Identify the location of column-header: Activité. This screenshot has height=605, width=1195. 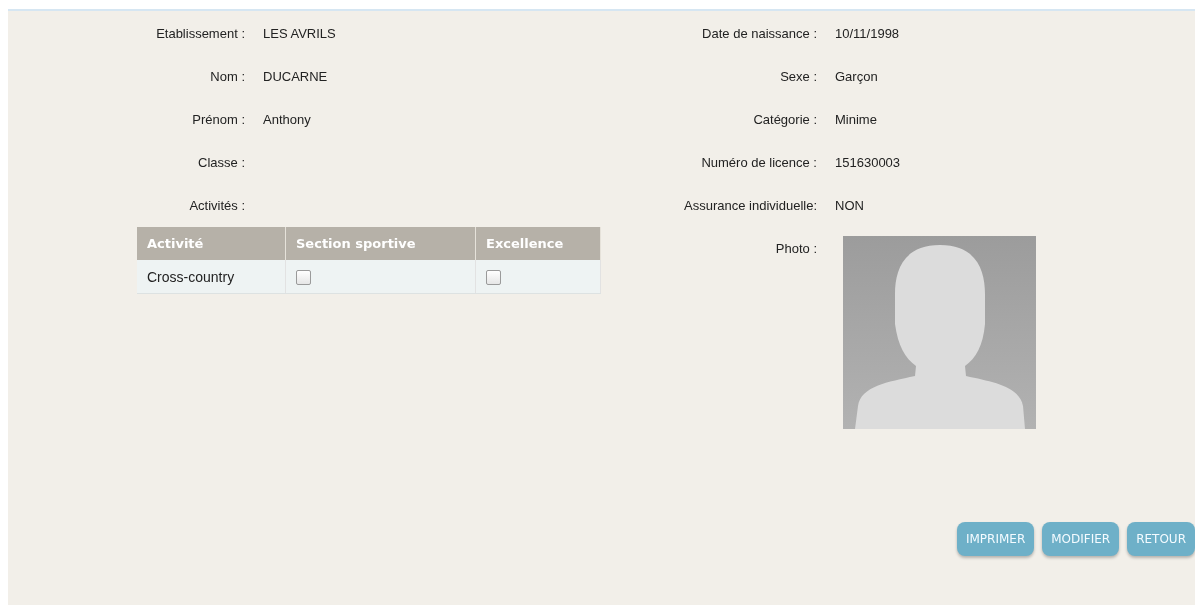
(211, 243).